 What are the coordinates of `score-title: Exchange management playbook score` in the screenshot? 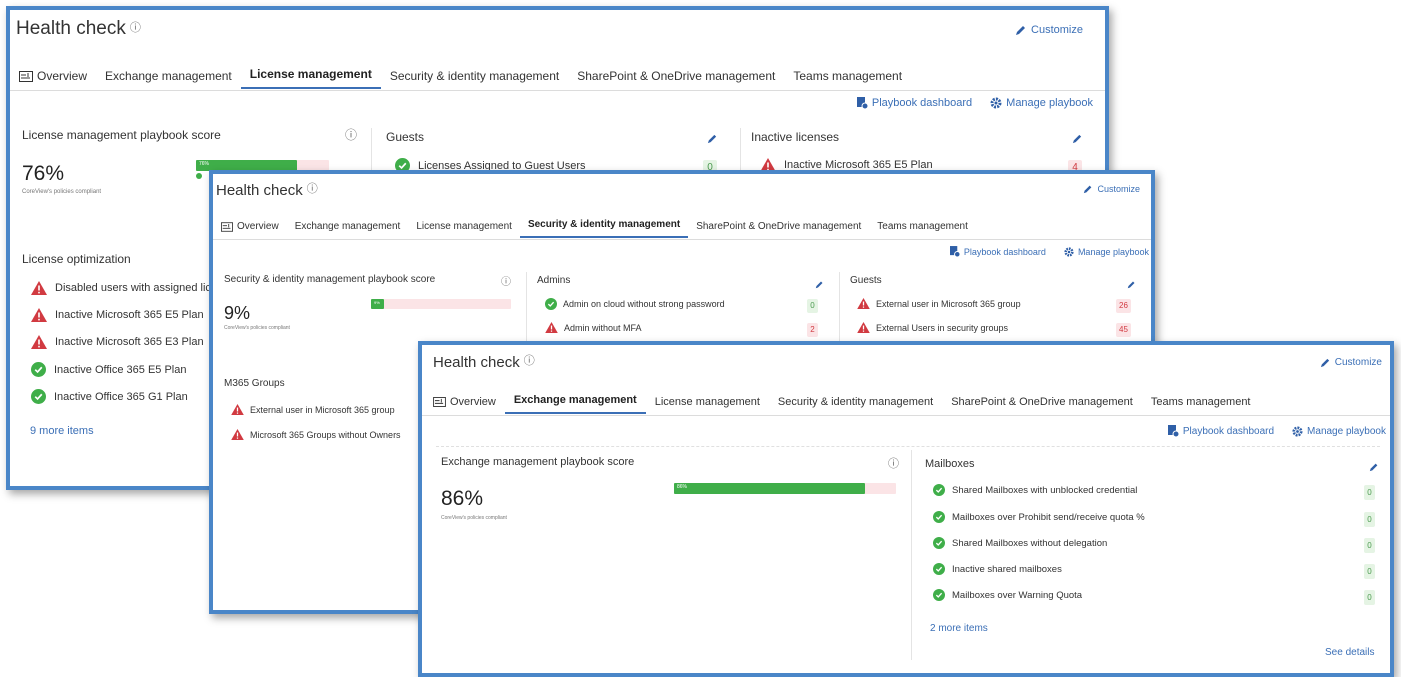 It's located at (538, 462).